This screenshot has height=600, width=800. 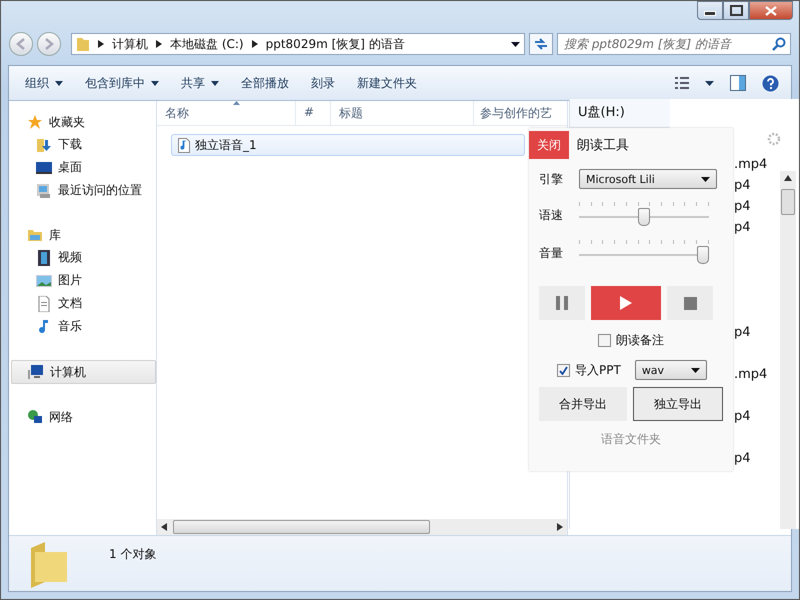 I want to click on scroll-left-icon, so click(x=164, y=527).